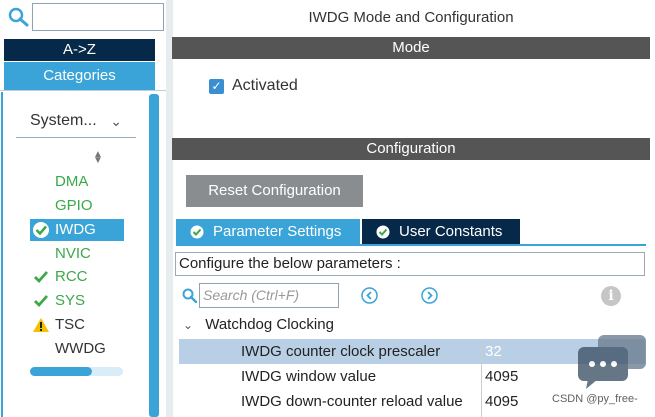 The height and width of the screenshot is (417, 655). I want to click on page-title: IWDG Mode and Configuration, so click(411, 17).